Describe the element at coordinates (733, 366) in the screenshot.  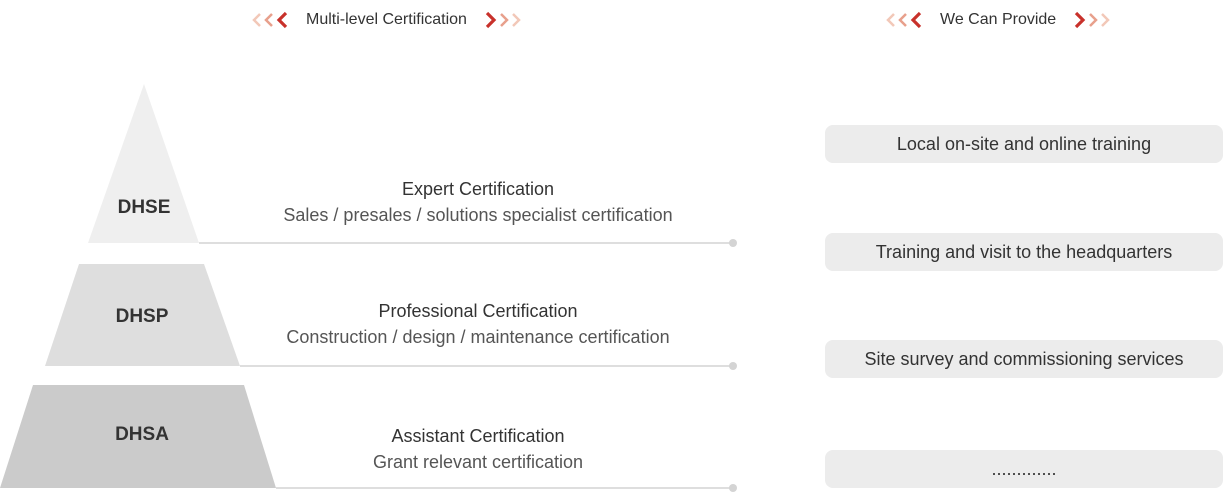
I see `divider-dot-professional` at that location.